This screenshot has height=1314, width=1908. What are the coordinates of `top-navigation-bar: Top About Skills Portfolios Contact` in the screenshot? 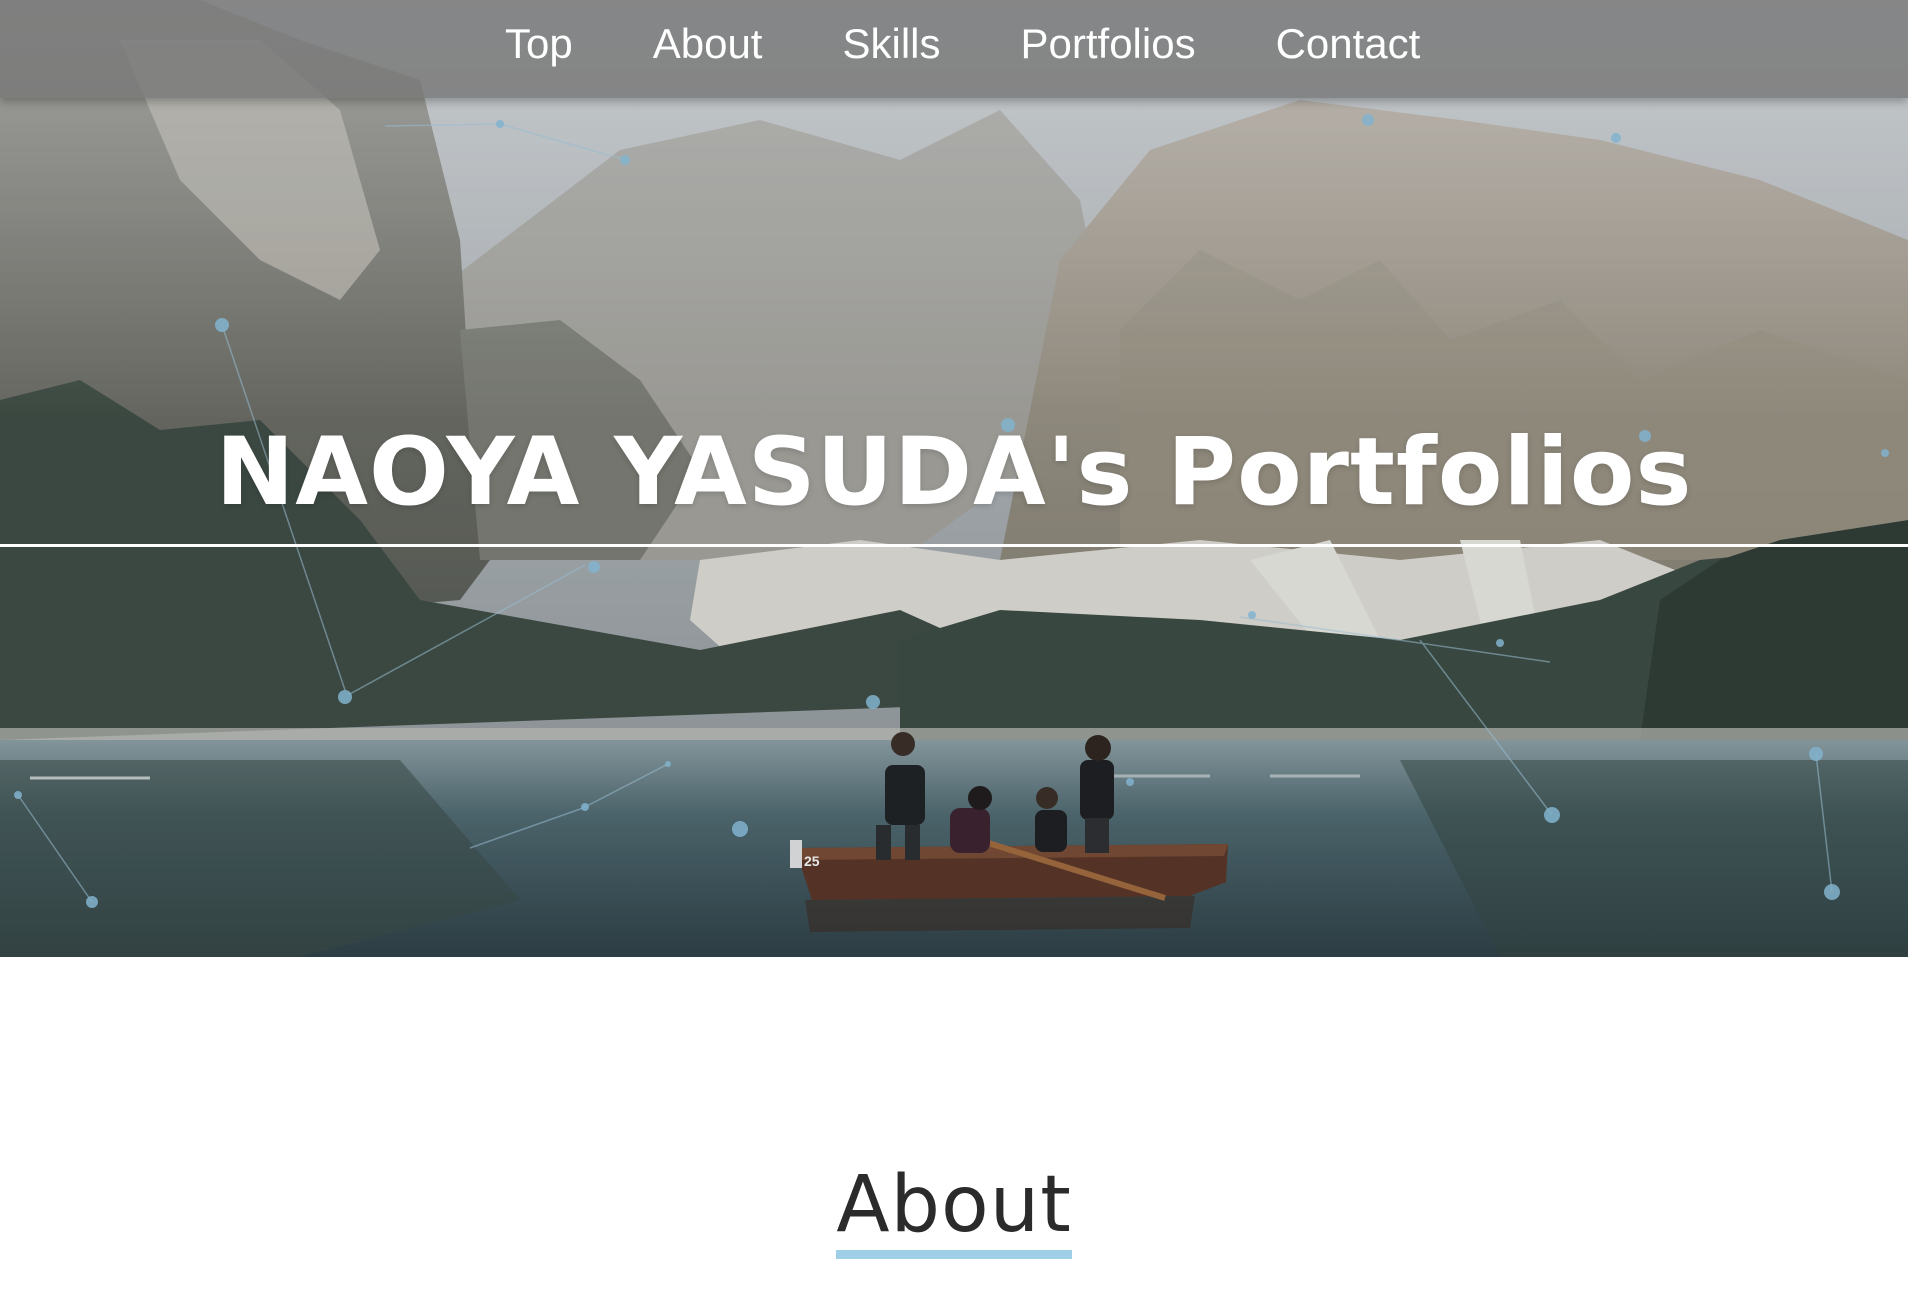 It's located at (954, 49).